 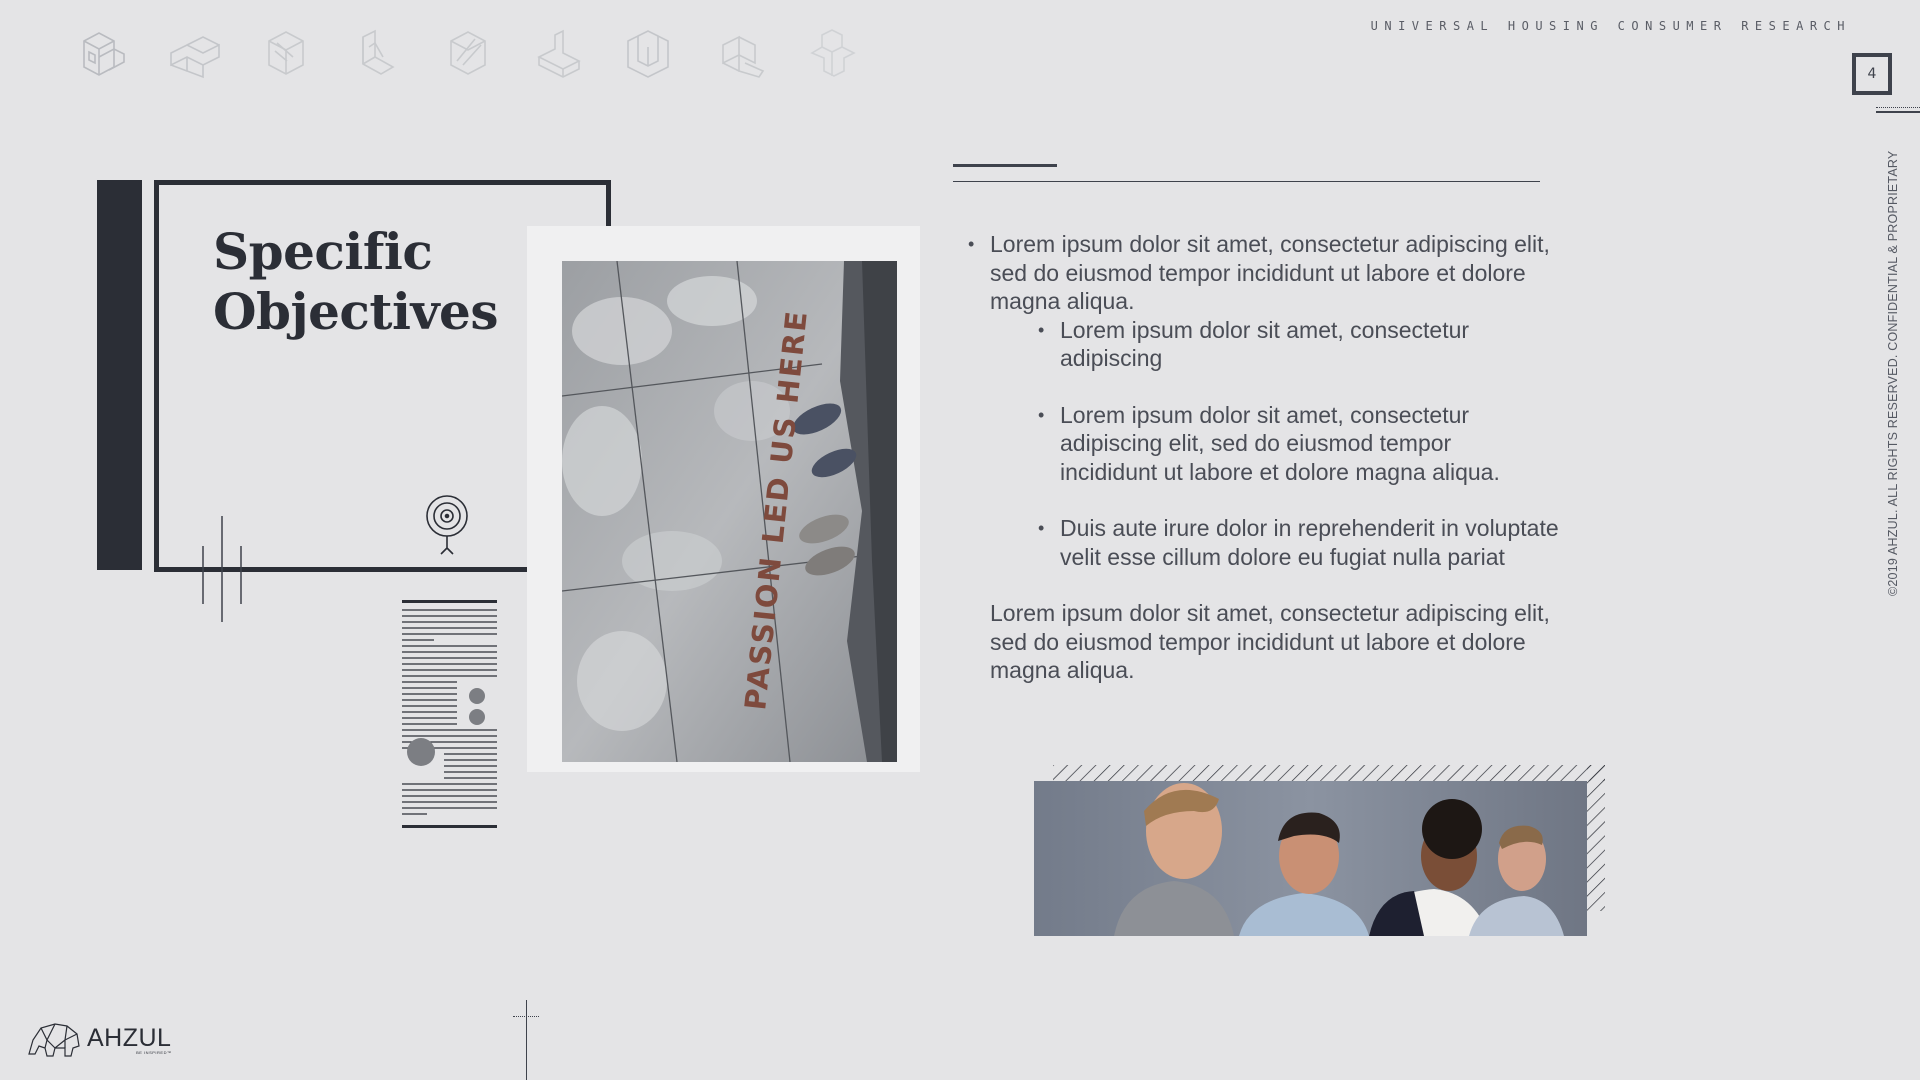 I want to click on accent-line-long, so click(x=1246, y=181).